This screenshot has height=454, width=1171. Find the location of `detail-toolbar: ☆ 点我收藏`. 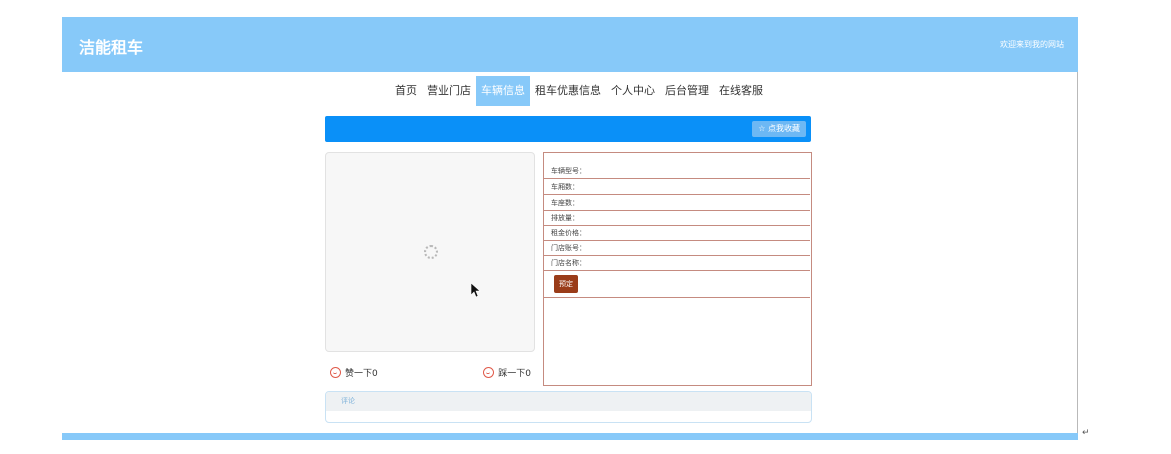

detail-toolbar: ☆ 点我收藏 is located at coordinates (568, 129).